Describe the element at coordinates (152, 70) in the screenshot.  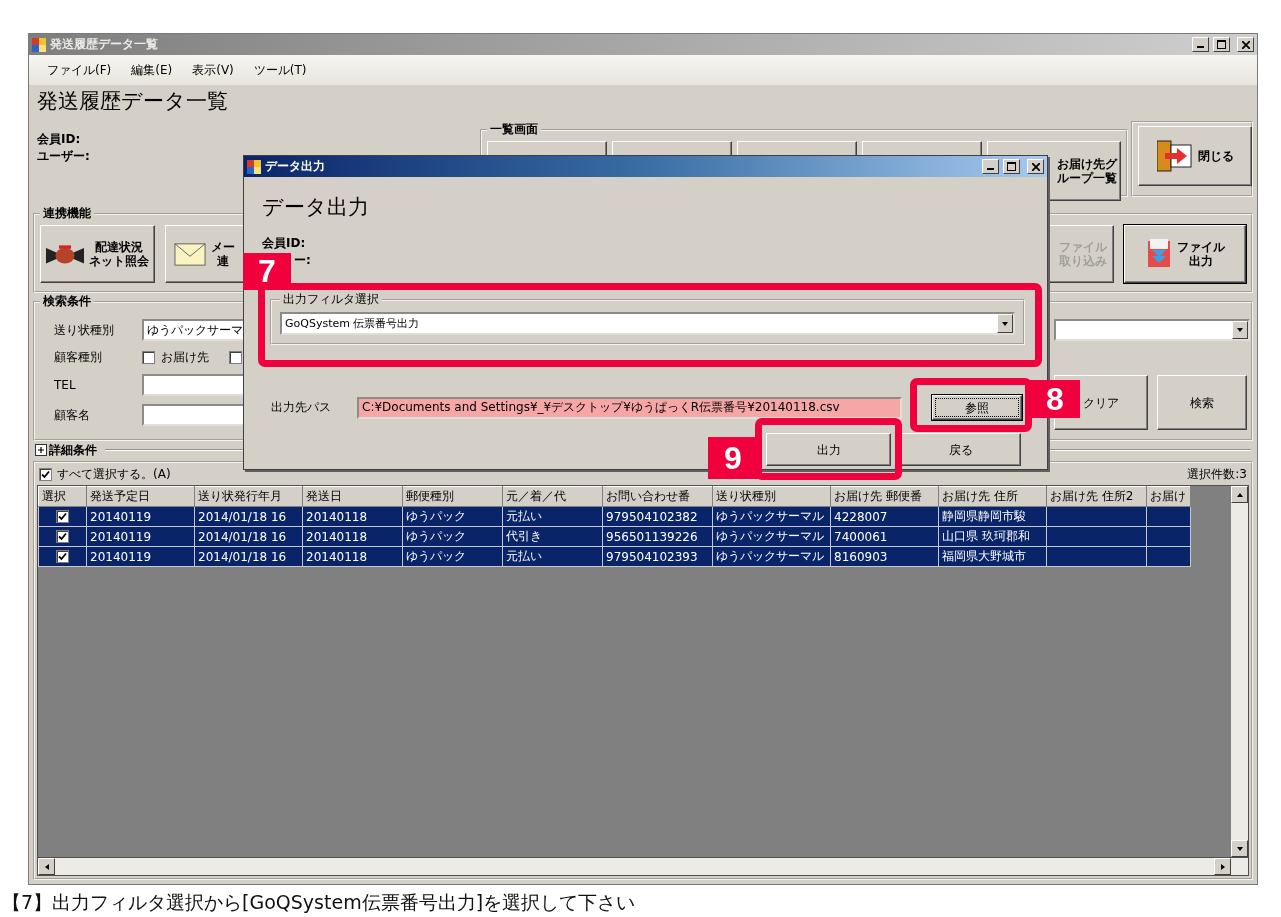
I see `menu-item: 編集(E)` at that location.